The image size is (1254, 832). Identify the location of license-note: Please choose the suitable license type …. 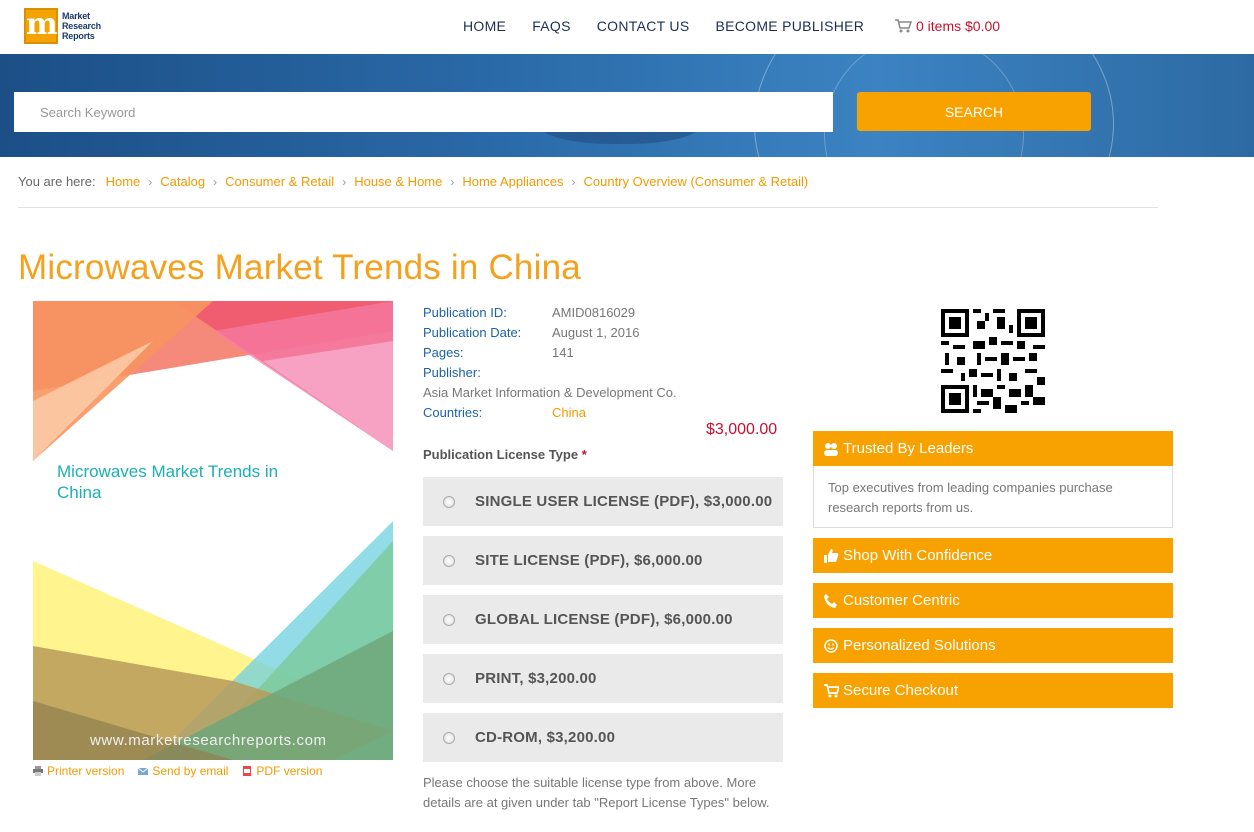
(596, 792).